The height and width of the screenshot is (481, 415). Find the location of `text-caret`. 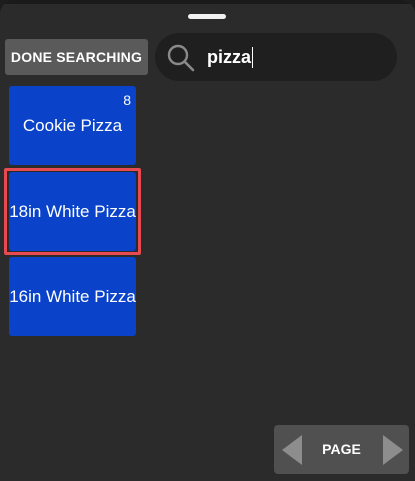

text-caret is located at coordinates (253, 57).